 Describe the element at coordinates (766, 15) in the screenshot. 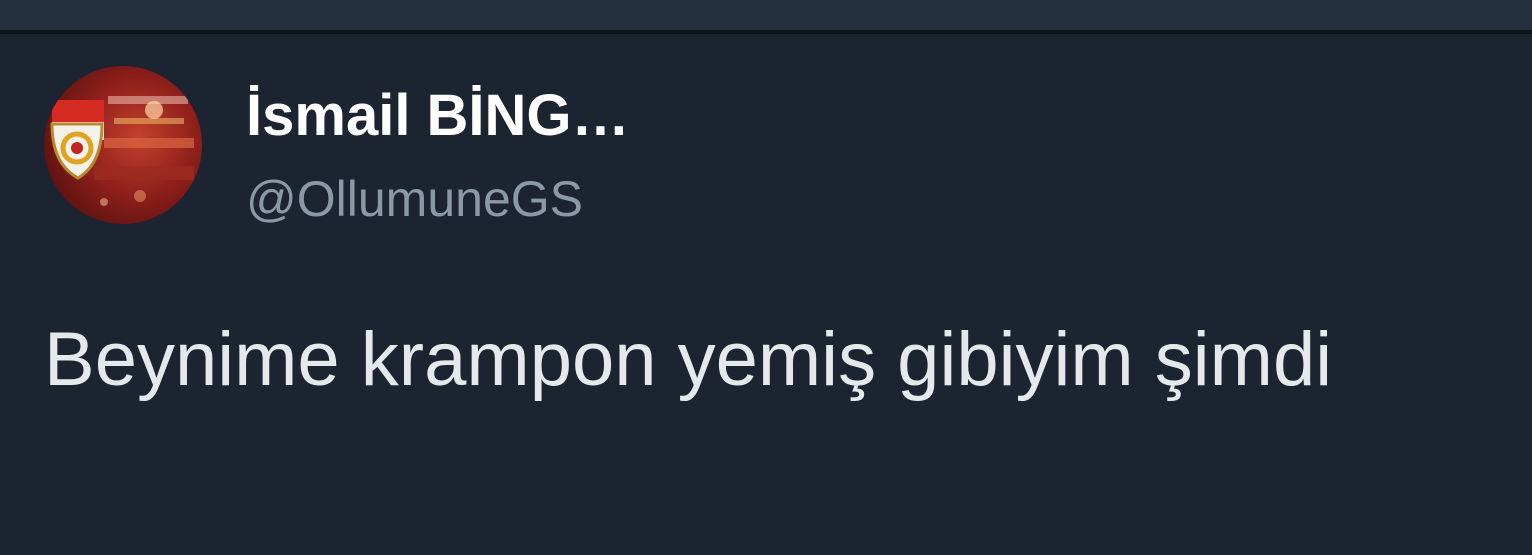

I see `top-strip` at that location.